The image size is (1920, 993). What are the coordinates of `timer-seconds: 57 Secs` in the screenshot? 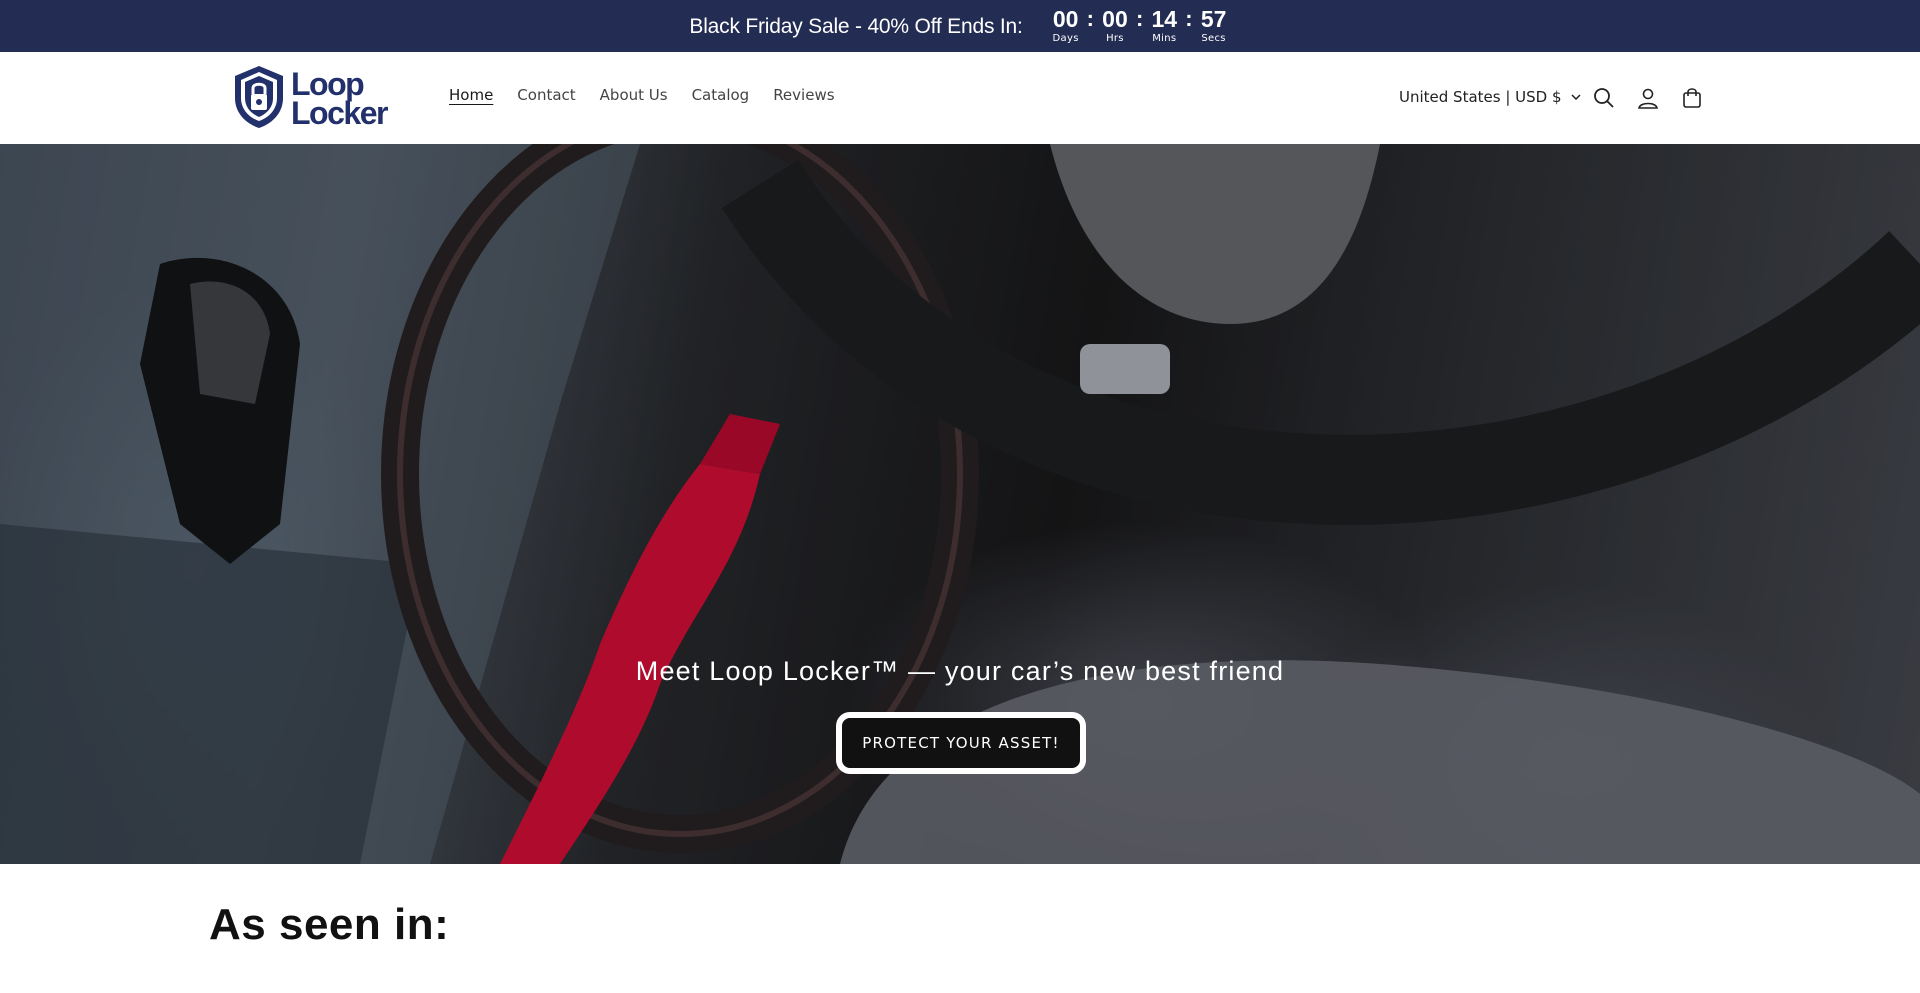 It's located at (1214, 25).